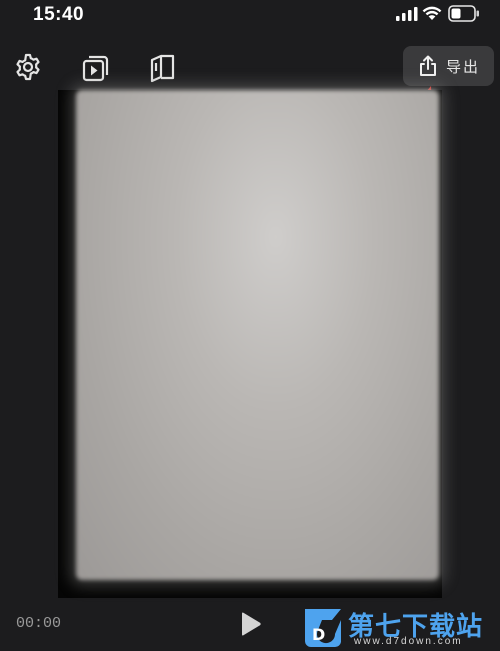 The image size is (500, 651). I want to click on current-time: 00:00, so click(39, 623).